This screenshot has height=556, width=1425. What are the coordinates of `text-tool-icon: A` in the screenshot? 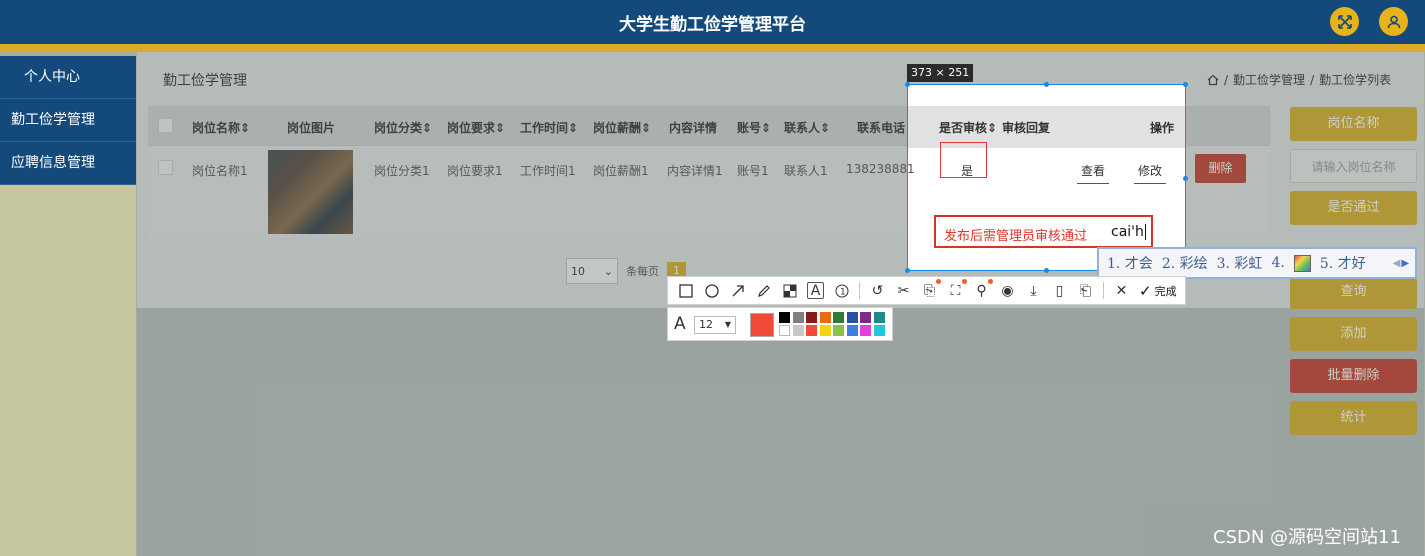 It's located at (815, 290).